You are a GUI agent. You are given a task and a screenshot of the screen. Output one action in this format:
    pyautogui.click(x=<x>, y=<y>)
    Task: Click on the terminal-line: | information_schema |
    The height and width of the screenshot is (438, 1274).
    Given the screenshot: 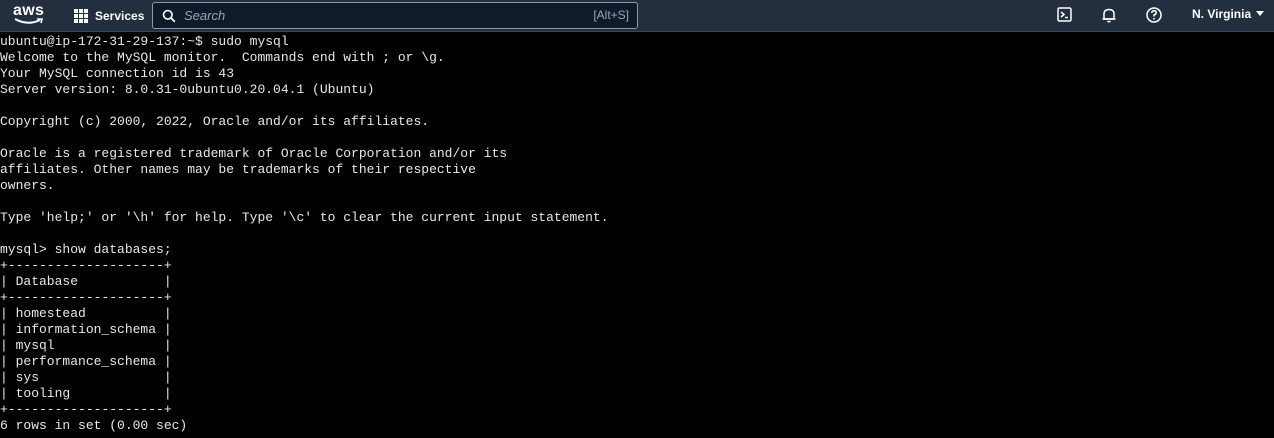 What is the action you would take?
    pyautogui.click(x=86, y=329)
    